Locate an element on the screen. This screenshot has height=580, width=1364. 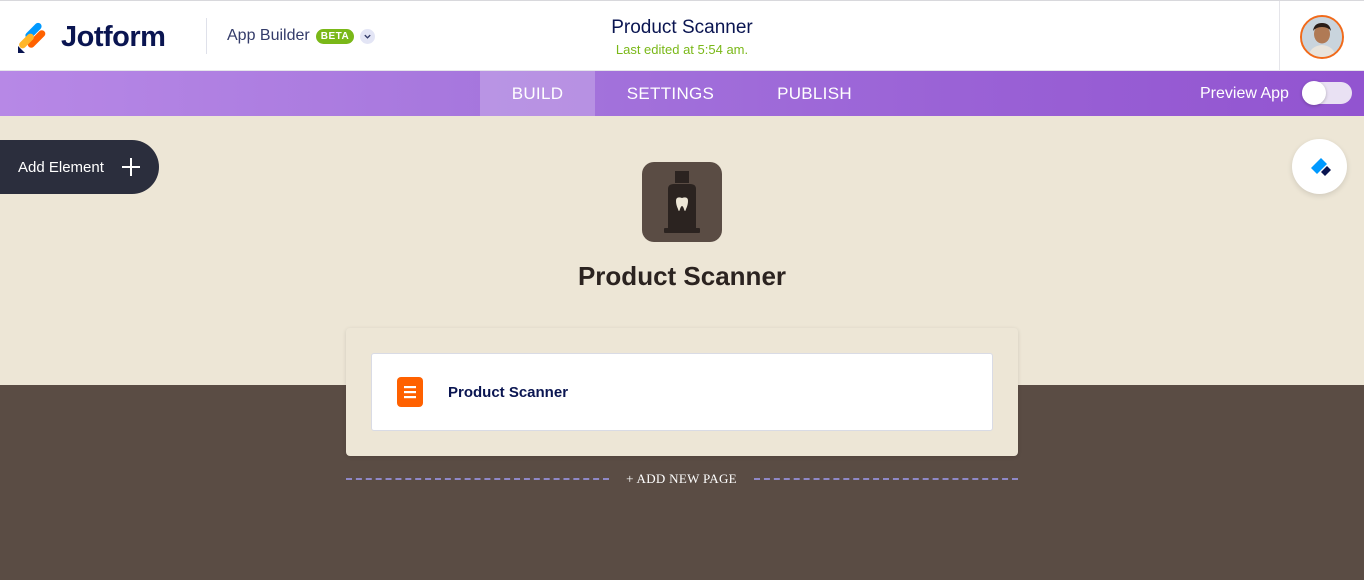
add-page-divider-left is located at coordinates (477, 479).